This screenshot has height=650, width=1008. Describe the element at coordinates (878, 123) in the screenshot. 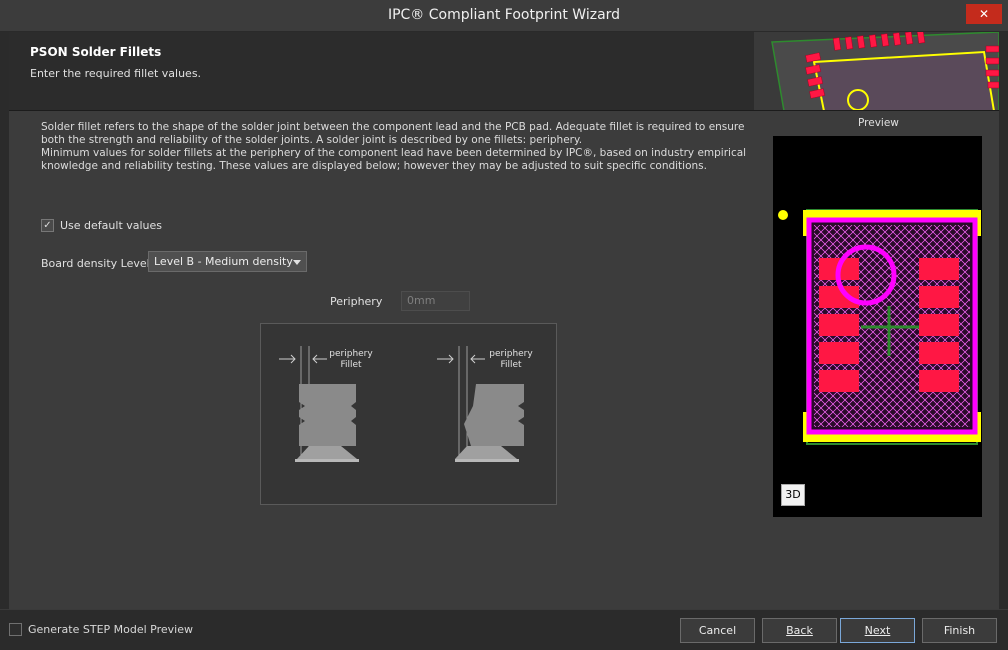

I see `preview-label: Preview` at that location.